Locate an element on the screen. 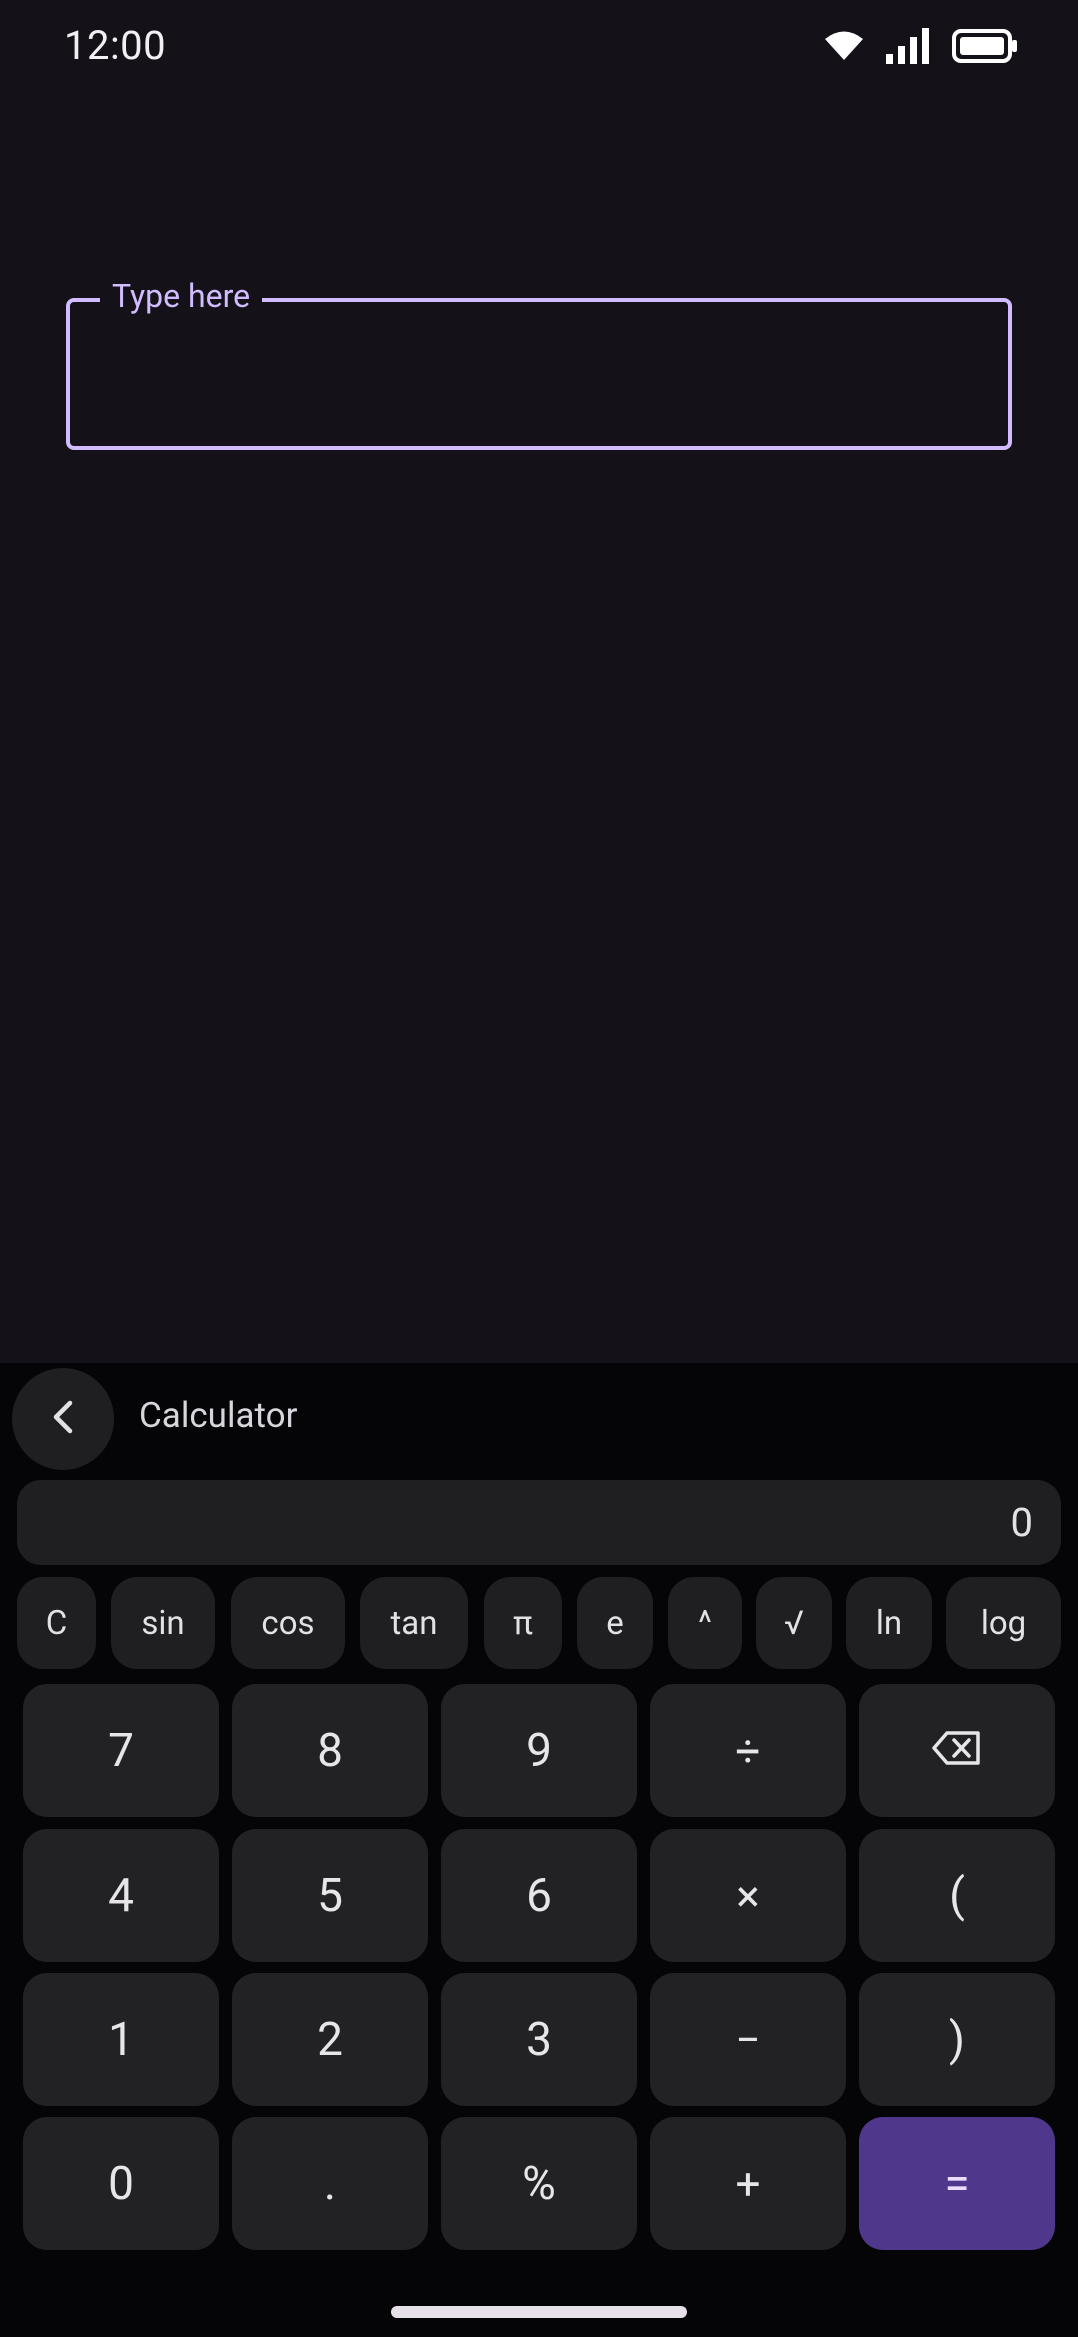  wifi-icon is located at coordinates (844, 46).